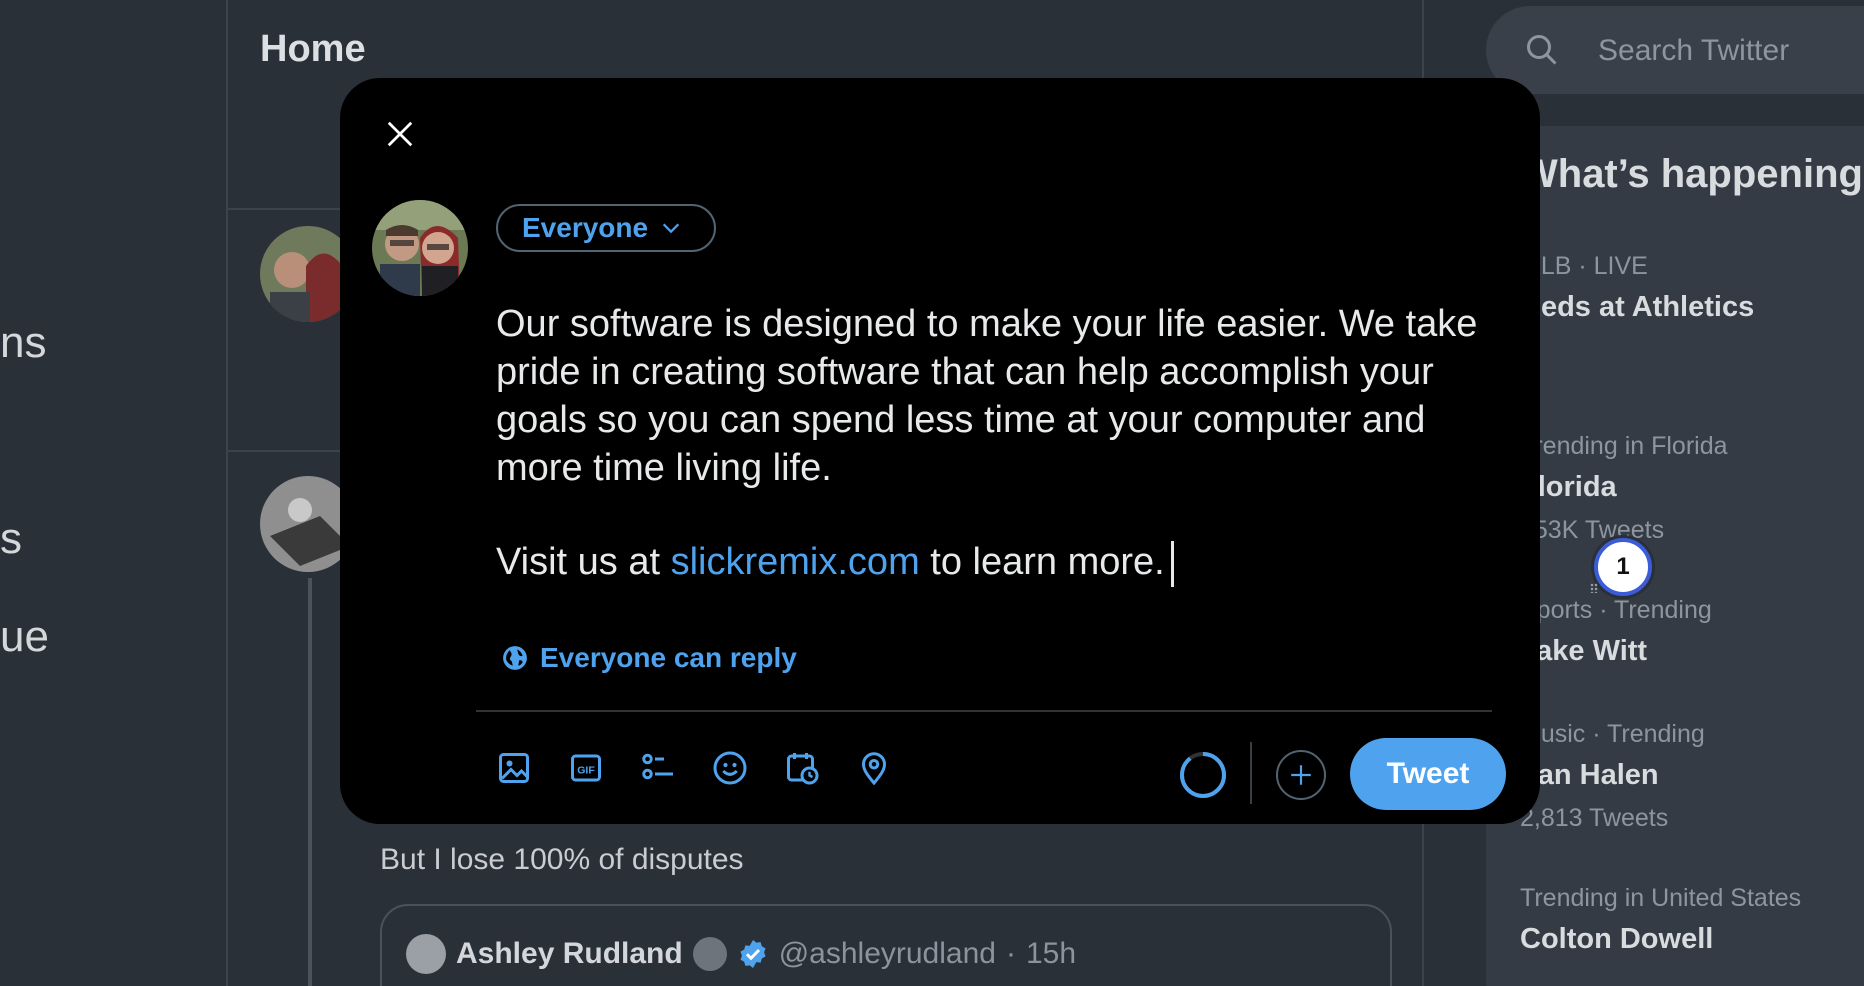  I want to click on nav-item-fragment: ue, so click(24, 637).